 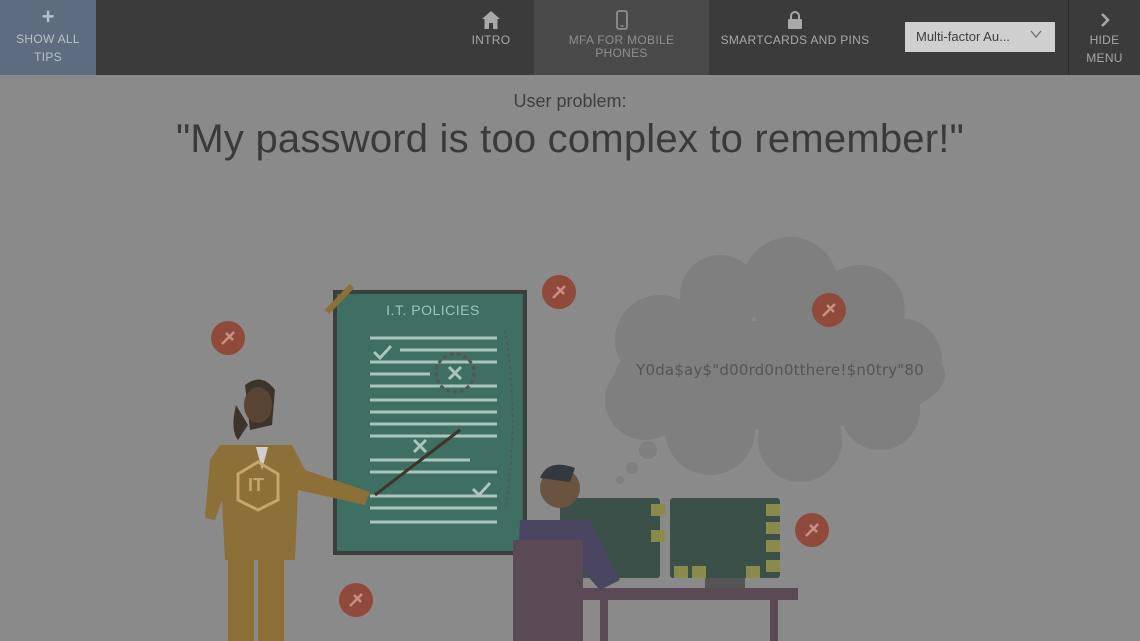 I want to click on desk-workstation, so click(x=655, y=552).